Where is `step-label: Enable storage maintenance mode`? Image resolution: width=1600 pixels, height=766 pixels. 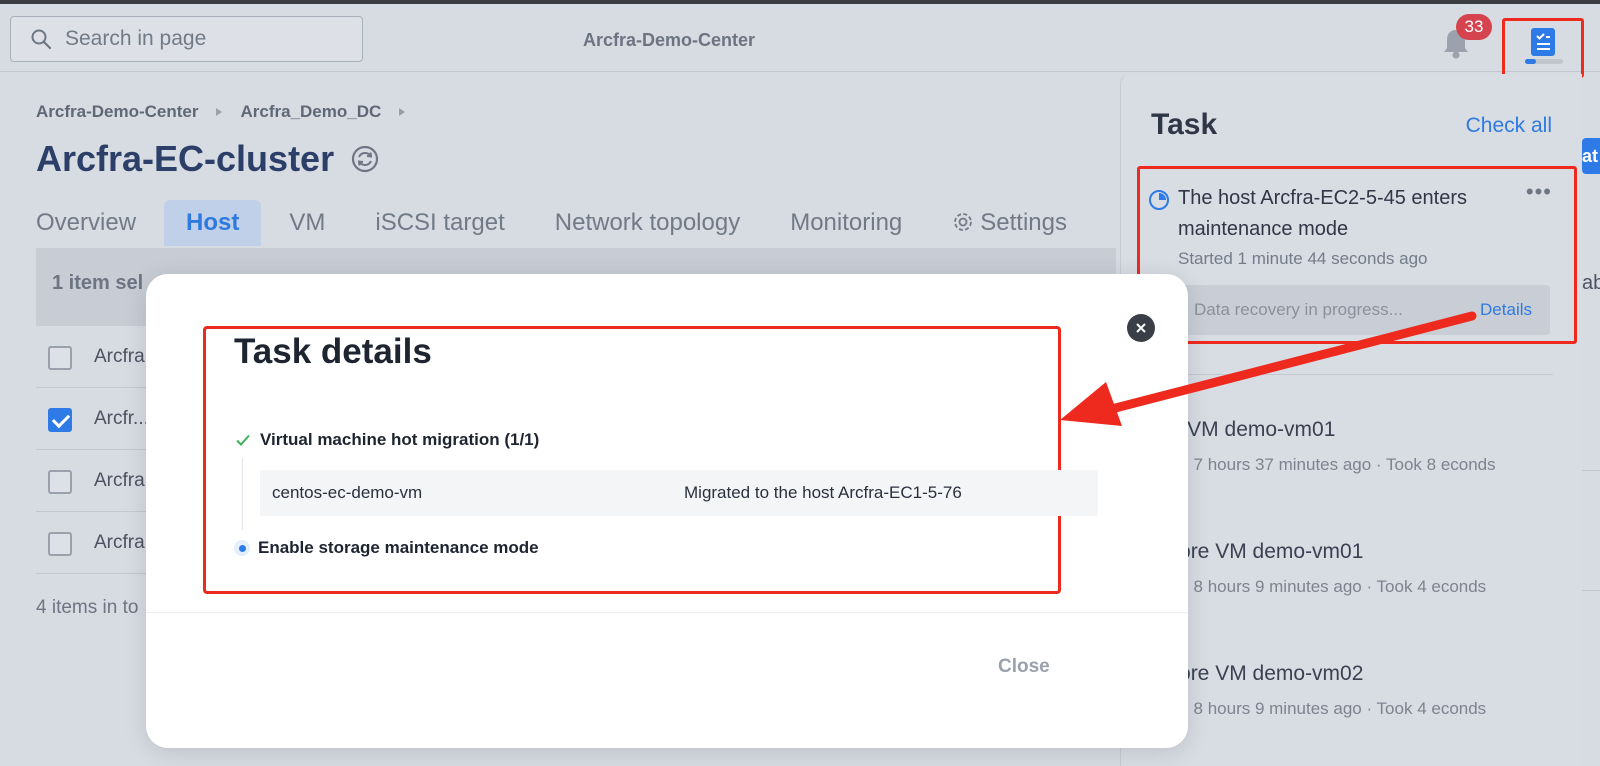
step-label: Enable storage maintenance mode is located at coordinates (398, 547).